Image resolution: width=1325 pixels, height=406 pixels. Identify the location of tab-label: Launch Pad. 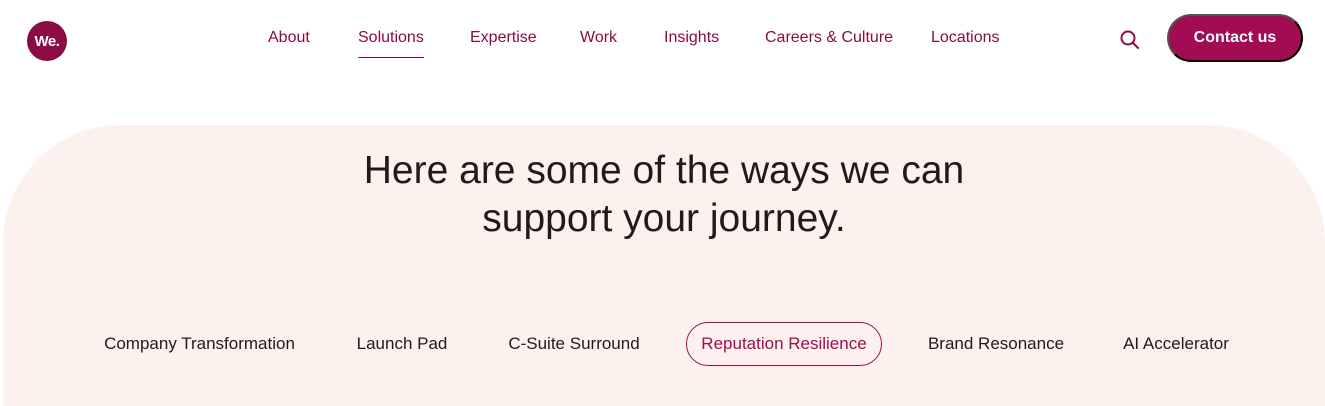
(402, 343).